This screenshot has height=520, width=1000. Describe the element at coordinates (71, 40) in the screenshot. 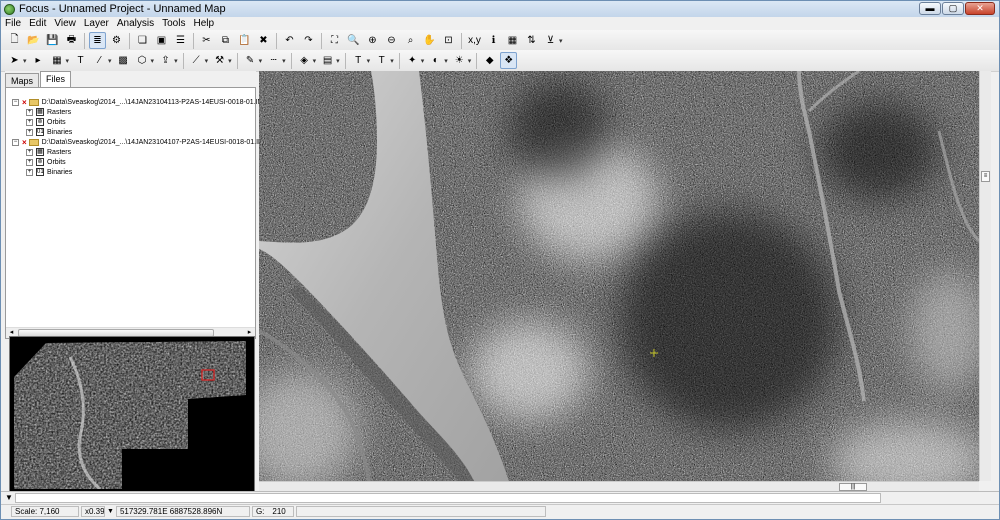

I see `print-button: 🖶` at that location.